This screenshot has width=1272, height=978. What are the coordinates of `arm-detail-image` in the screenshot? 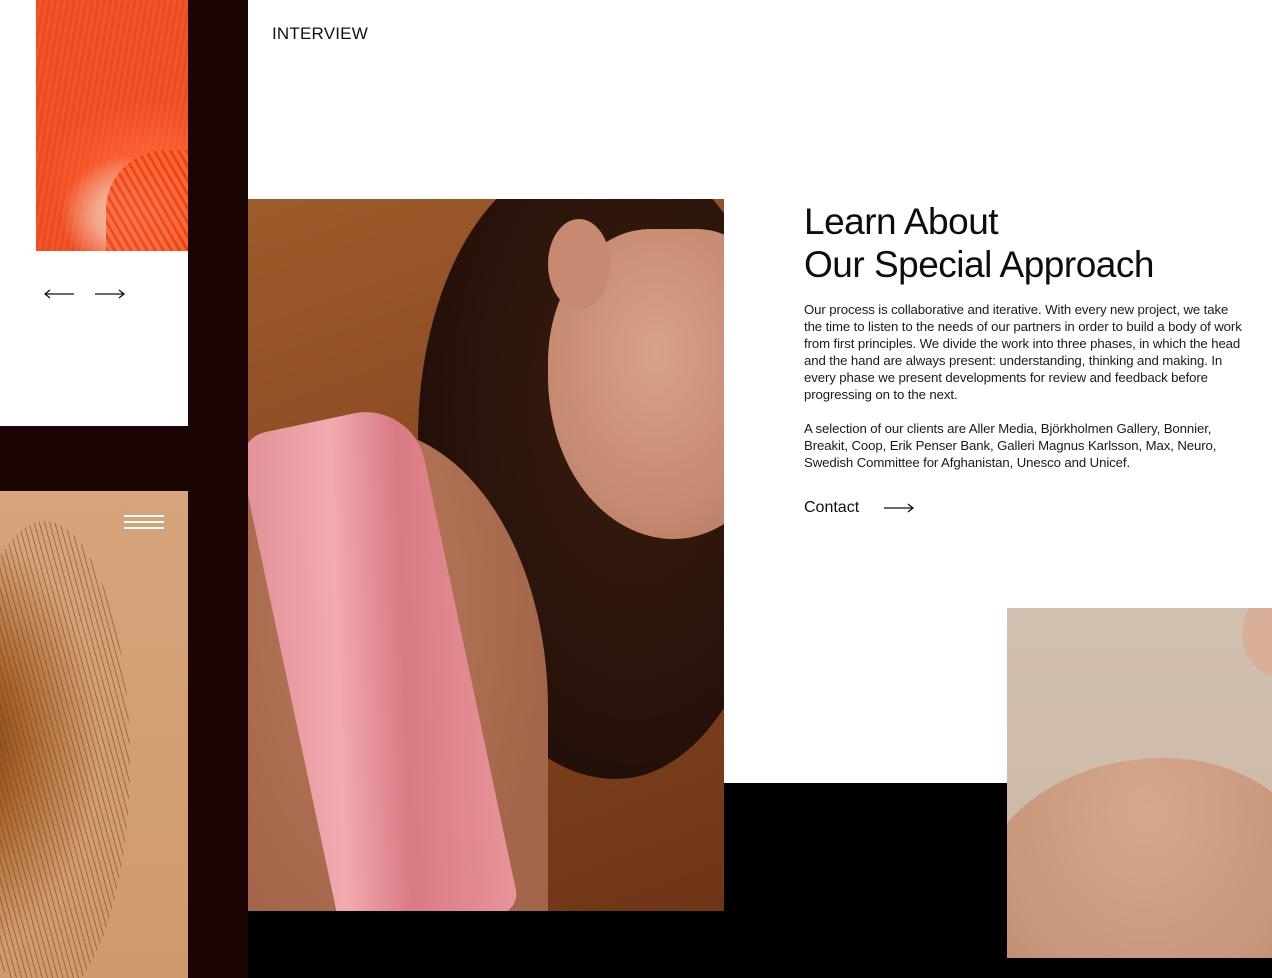 It's located at (1139, 783).